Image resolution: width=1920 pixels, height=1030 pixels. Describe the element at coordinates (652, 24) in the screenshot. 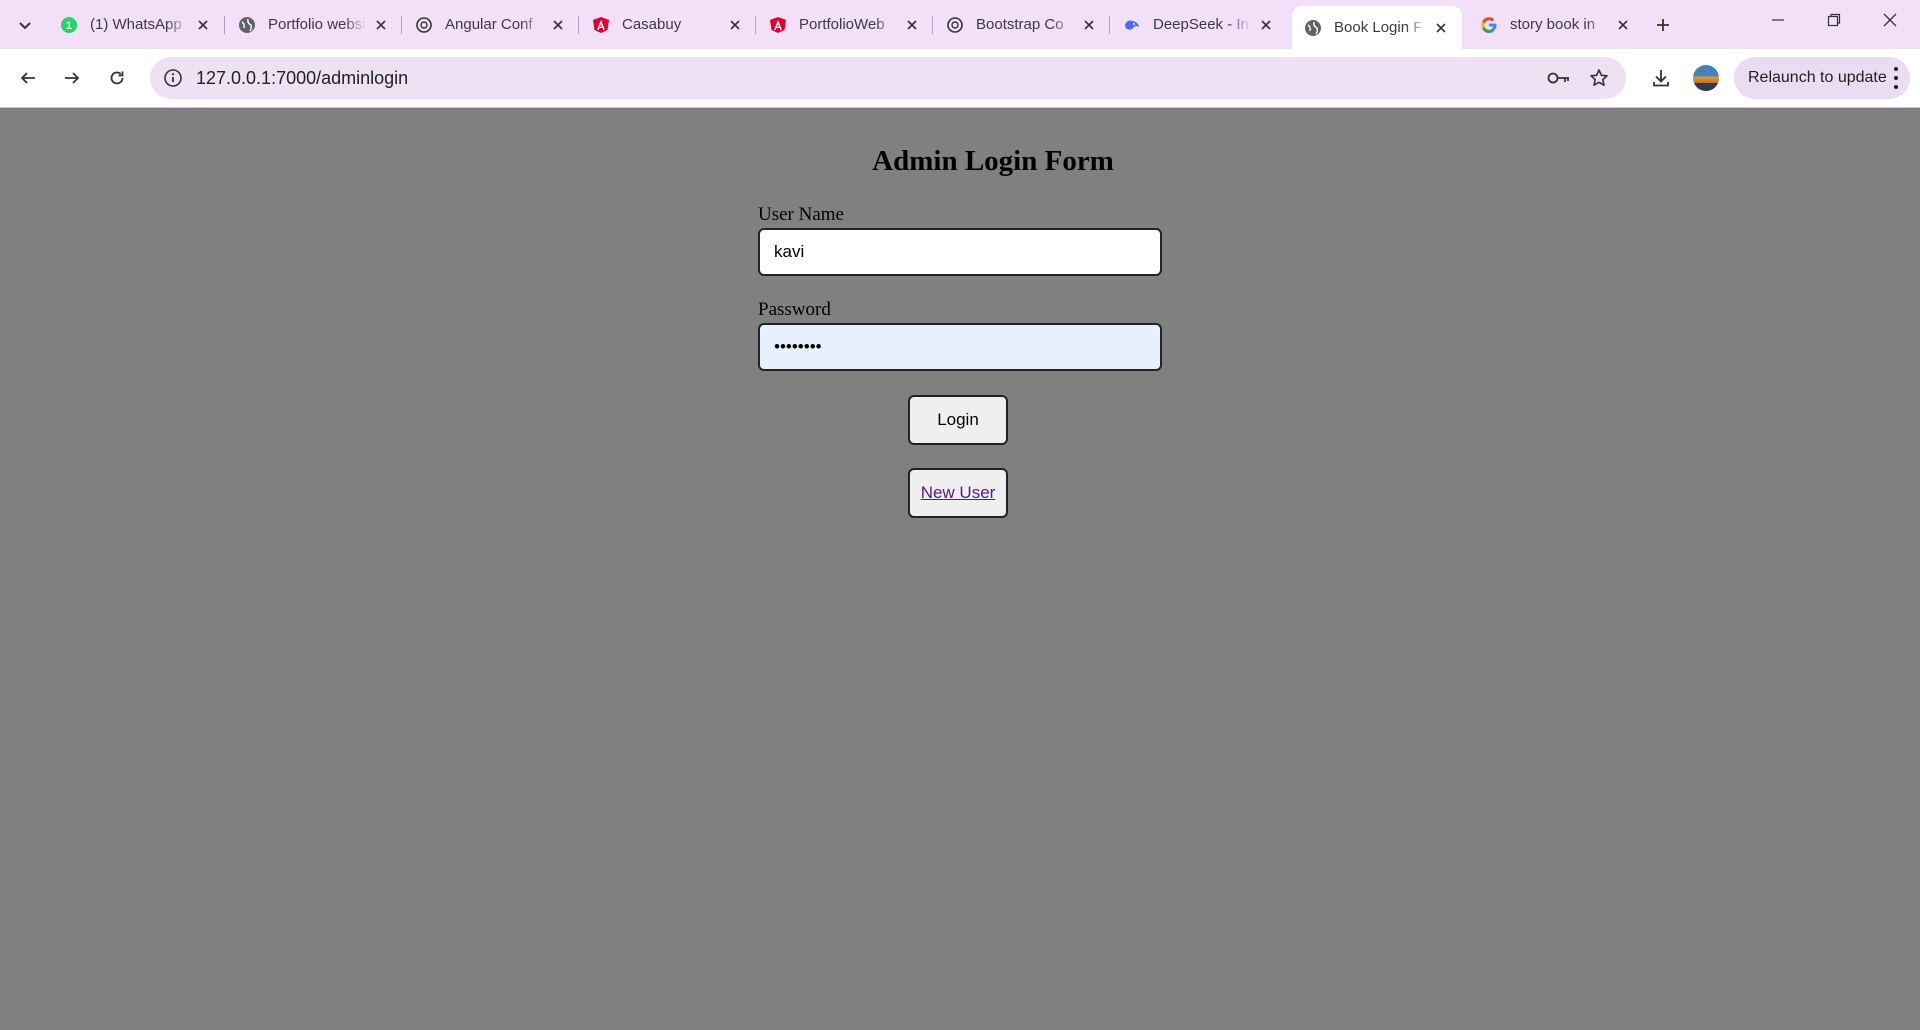

I see `tab-title: Casabuy` at that location.